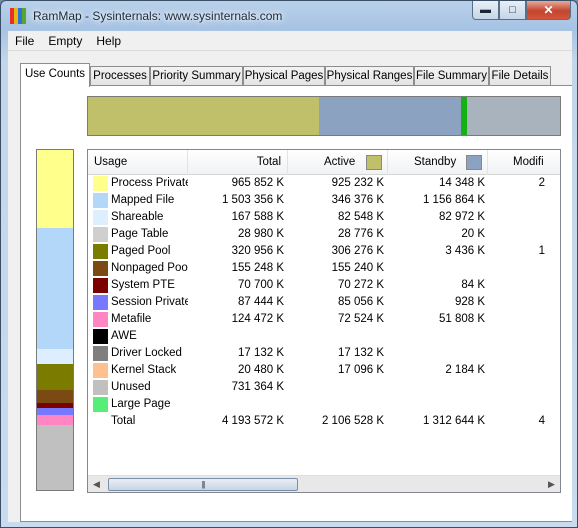 The height and width of the screenshot is (528, 578). What do you see at coordinates (284, 76) in the screenshot?
I see `tab-physical-pages: Physical Pages` at bounding box center [284, 76].